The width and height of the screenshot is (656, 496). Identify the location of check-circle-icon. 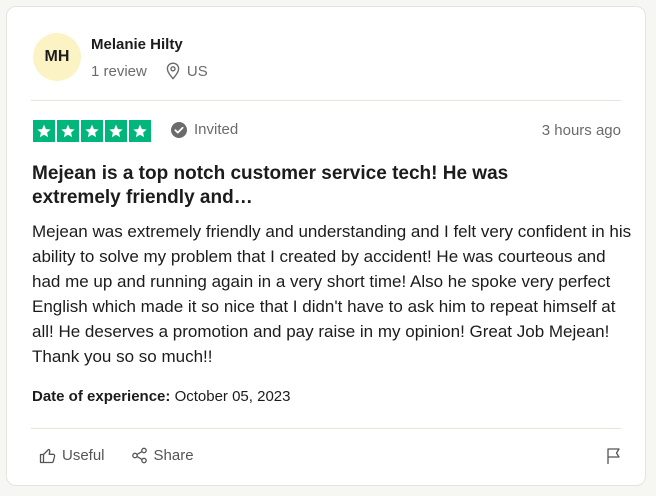
(179, 129).